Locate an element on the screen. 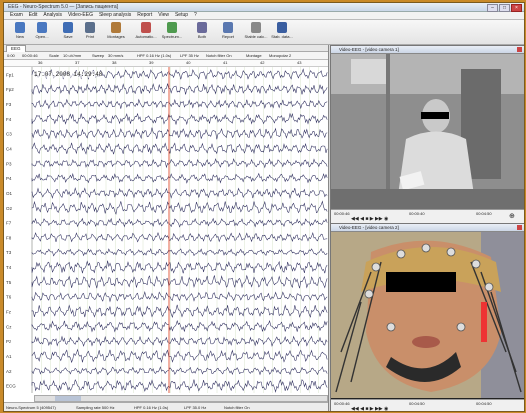 The image size is (526, 413). toolbar-label: Save is located at coordinates (68, 36).